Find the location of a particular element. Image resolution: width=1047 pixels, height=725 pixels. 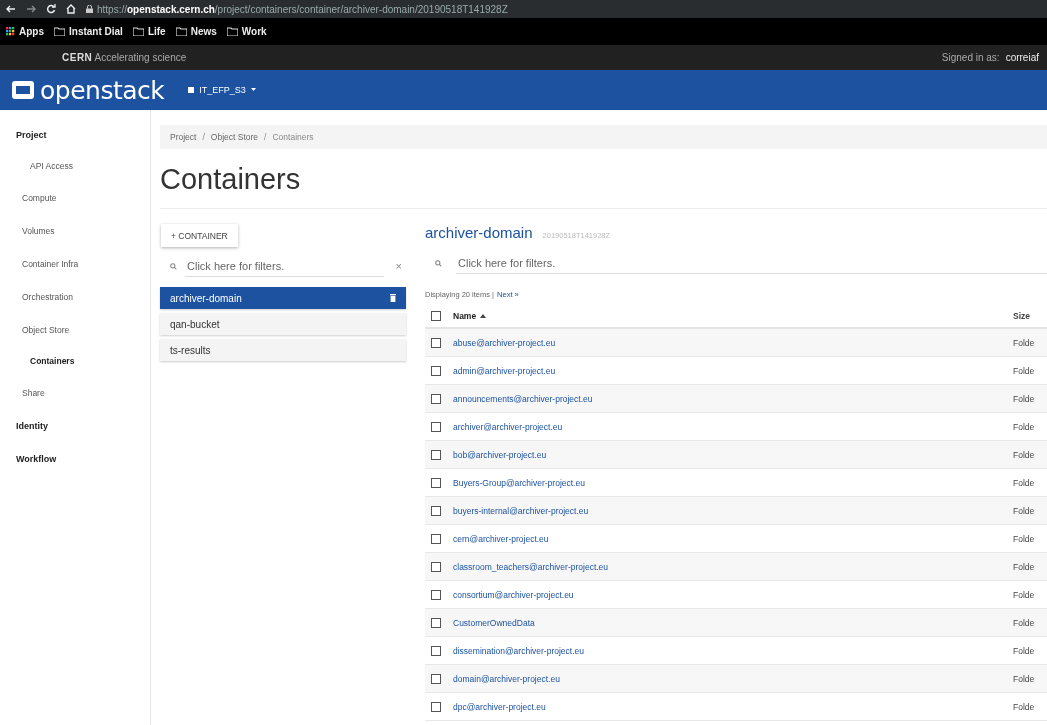

bookmark-link: Instant Dial is located at coordinates (96, 31).